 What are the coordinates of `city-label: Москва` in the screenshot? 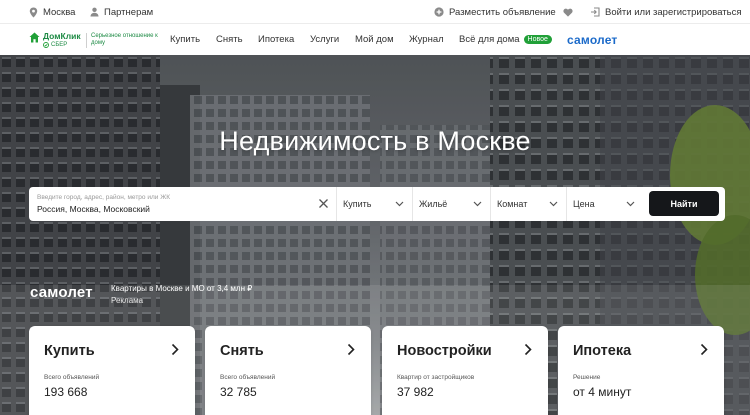 It's located at (59, 12).